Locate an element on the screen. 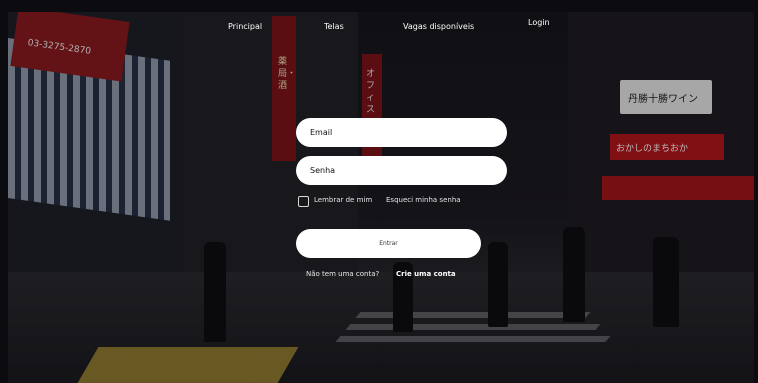 Image resolution: width=758 pixels, height=383 pixels. enter-button: Entrar is located at coordinates (388, 243).